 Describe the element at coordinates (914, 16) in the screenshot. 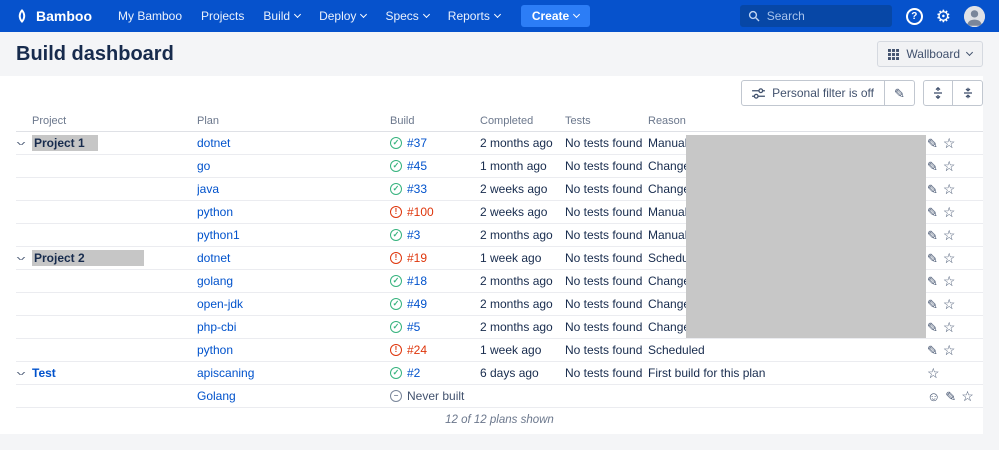

I see `help-icon: ?` at that location.